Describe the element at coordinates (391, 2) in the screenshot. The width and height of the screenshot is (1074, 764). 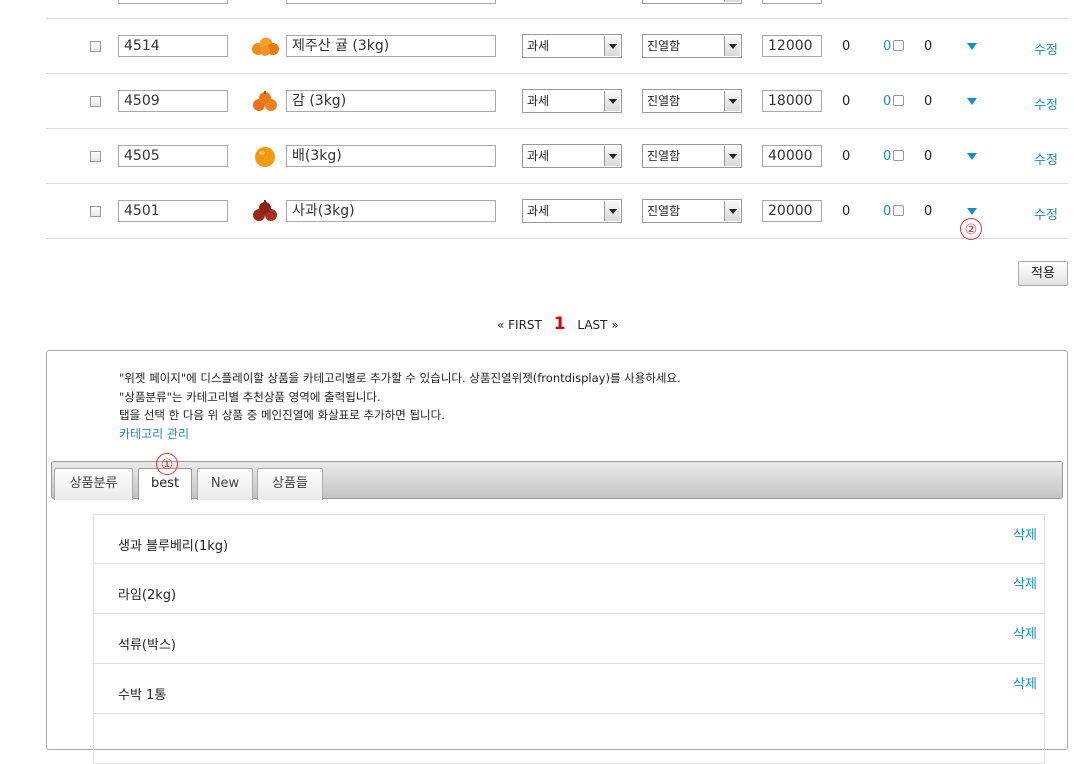
I see `product-name-input` at that location.